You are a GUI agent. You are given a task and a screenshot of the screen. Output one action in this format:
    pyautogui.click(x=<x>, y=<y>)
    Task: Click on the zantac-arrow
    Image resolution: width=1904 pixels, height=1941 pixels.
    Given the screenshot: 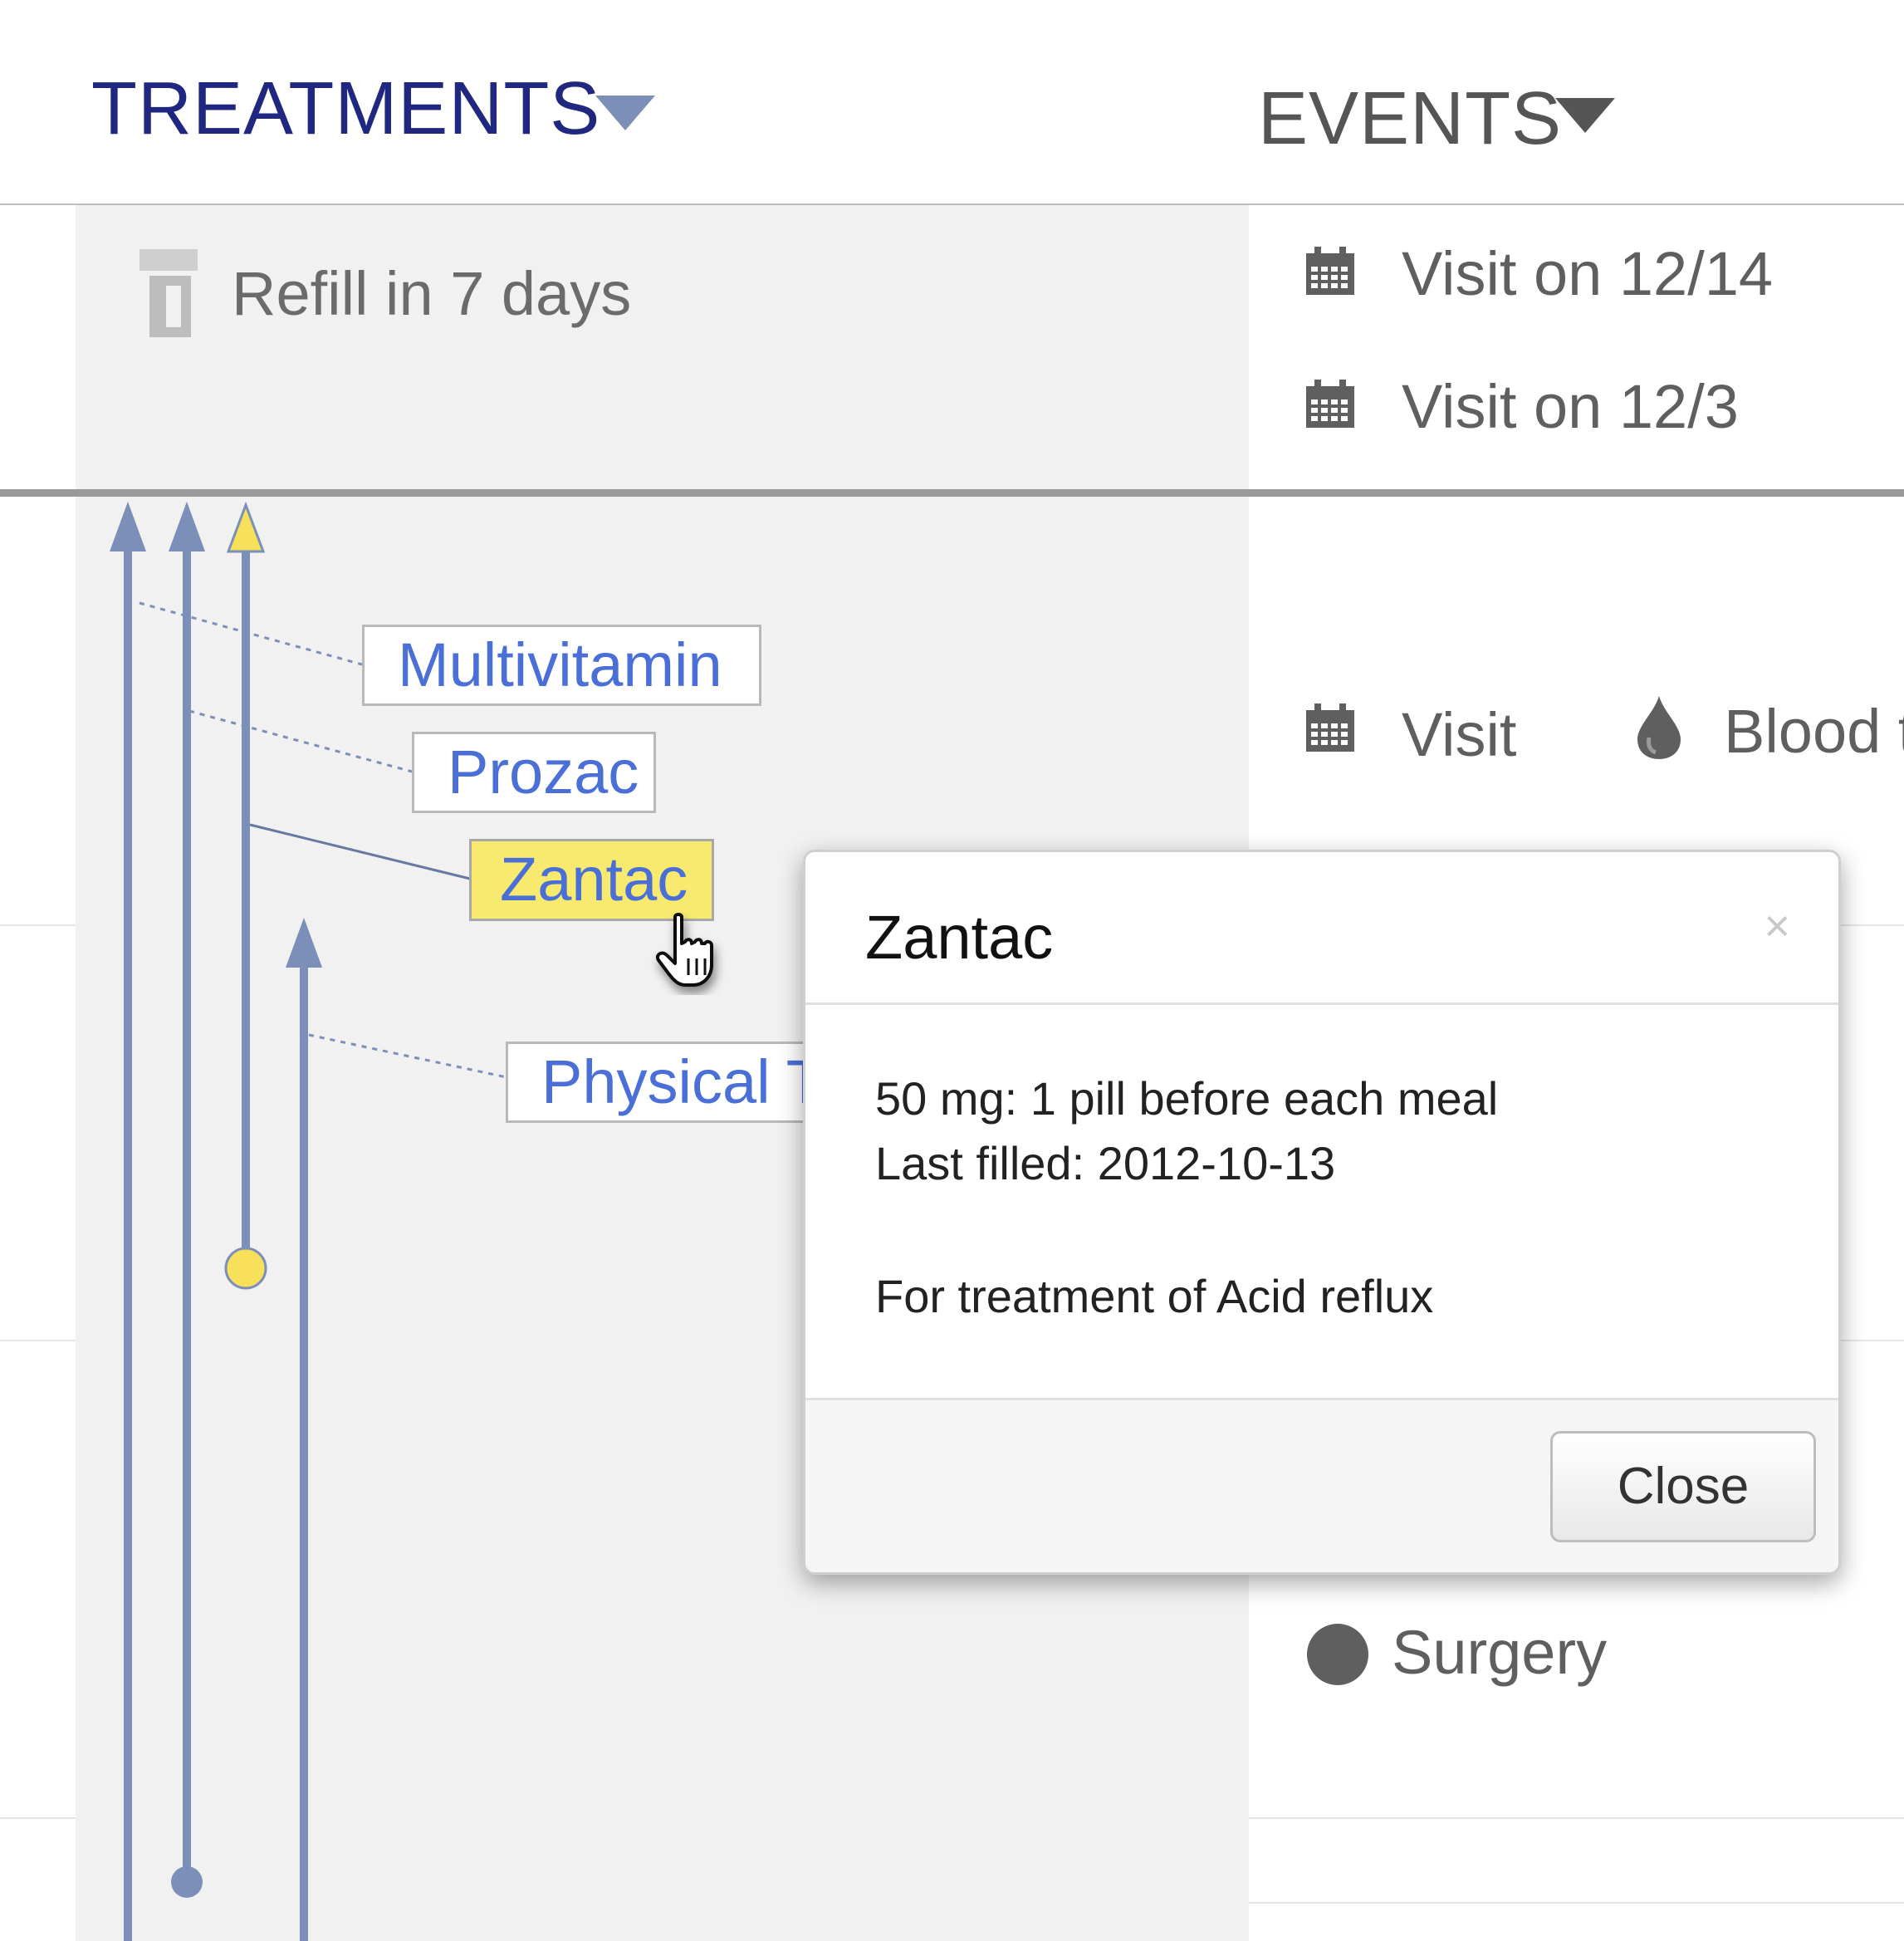 What is the action you would take?
    pyautogui.click(x=246, y=527)
    